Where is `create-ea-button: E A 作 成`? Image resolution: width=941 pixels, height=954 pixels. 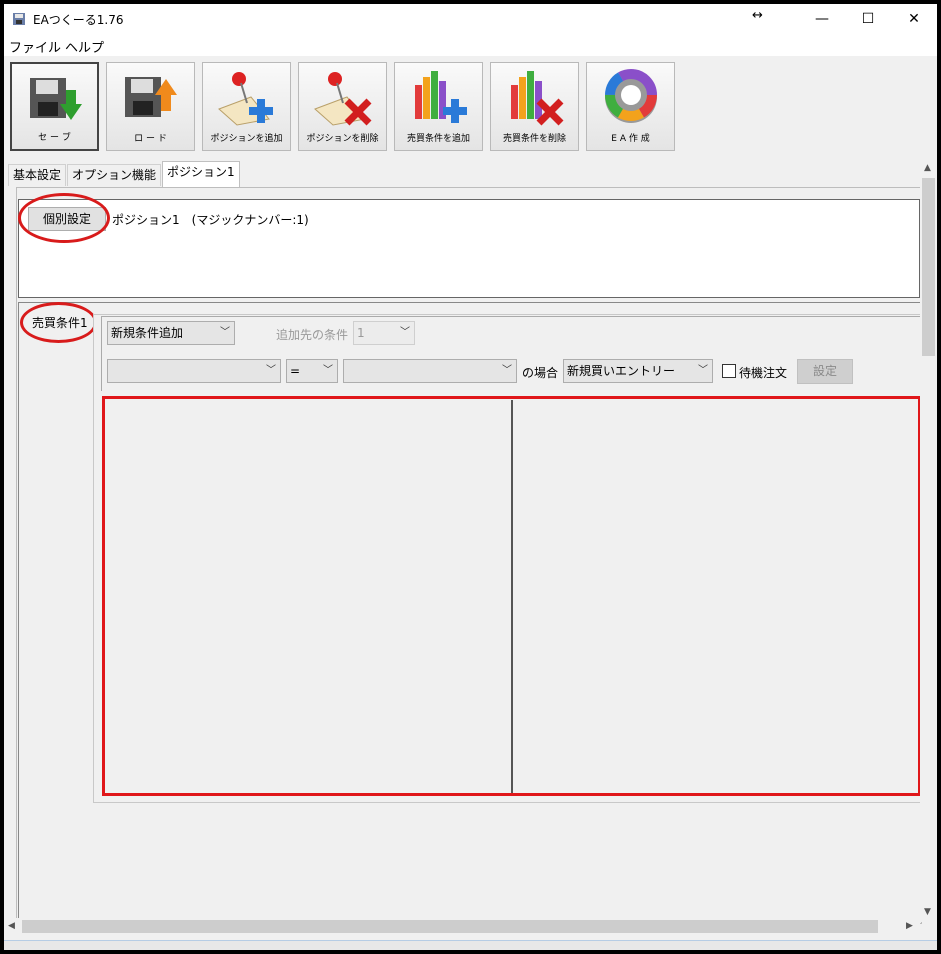 create-ea-button: E A 作 成 is located at coordinates (630, 106).